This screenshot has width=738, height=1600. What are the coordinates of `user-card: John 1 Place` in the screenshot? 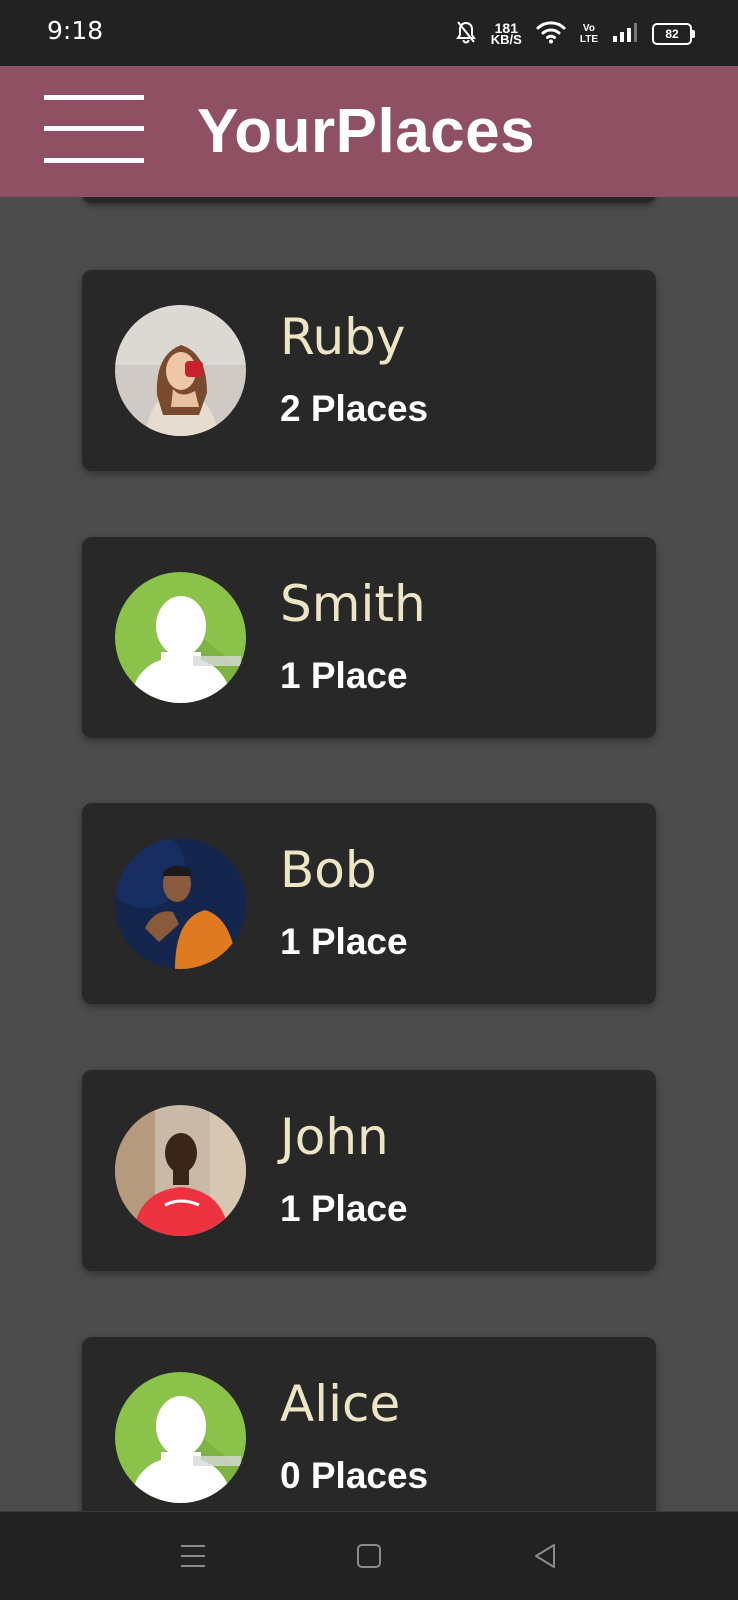 It's located at (369, 1170).